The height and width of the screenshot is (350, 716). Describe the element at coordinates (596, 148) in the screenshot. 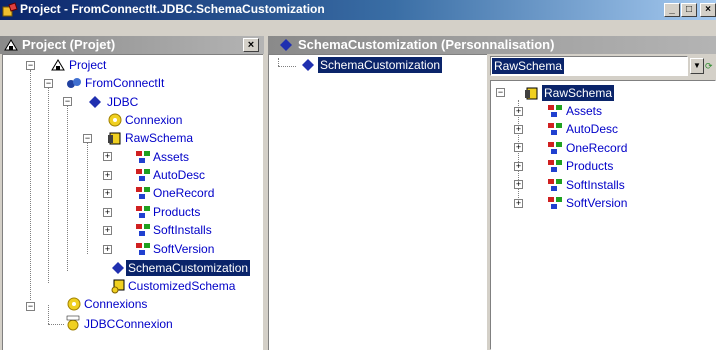

I see `schema-tree-item-onerecord: OneRecord` at that location.